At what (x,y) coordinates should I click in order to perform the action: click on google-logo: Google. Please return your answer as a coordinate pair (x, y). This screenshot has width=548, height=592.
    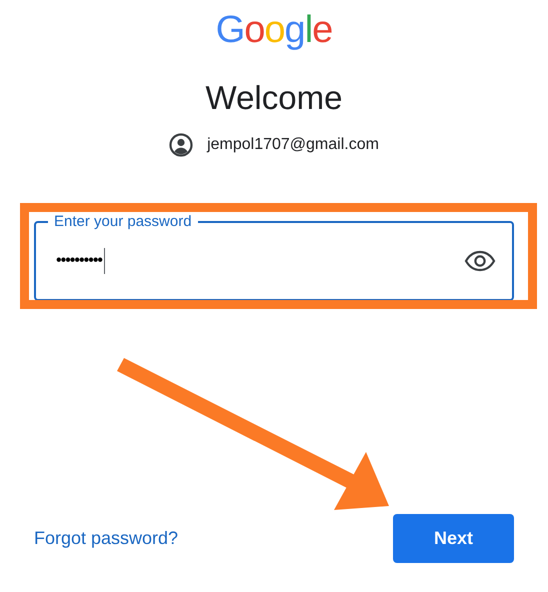
    Looking at the image, I should click on (274, 30).